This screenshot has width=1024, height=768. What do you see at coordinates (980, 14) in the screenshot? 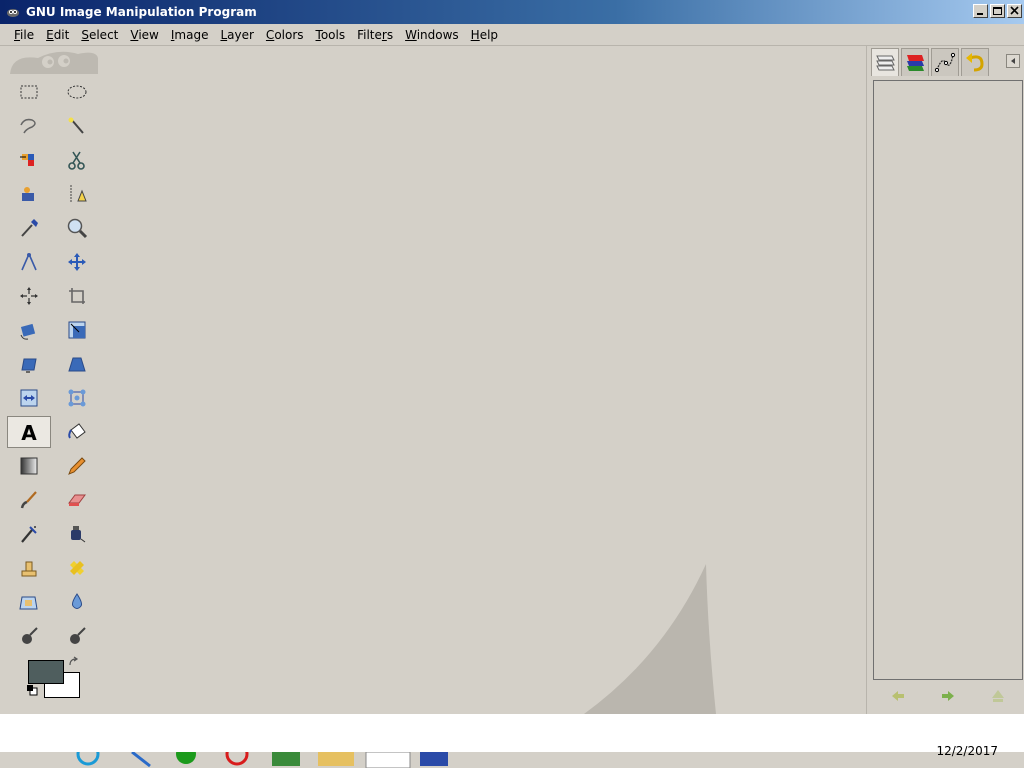
I see `minimize-icon` at bounding box center [980, 14].